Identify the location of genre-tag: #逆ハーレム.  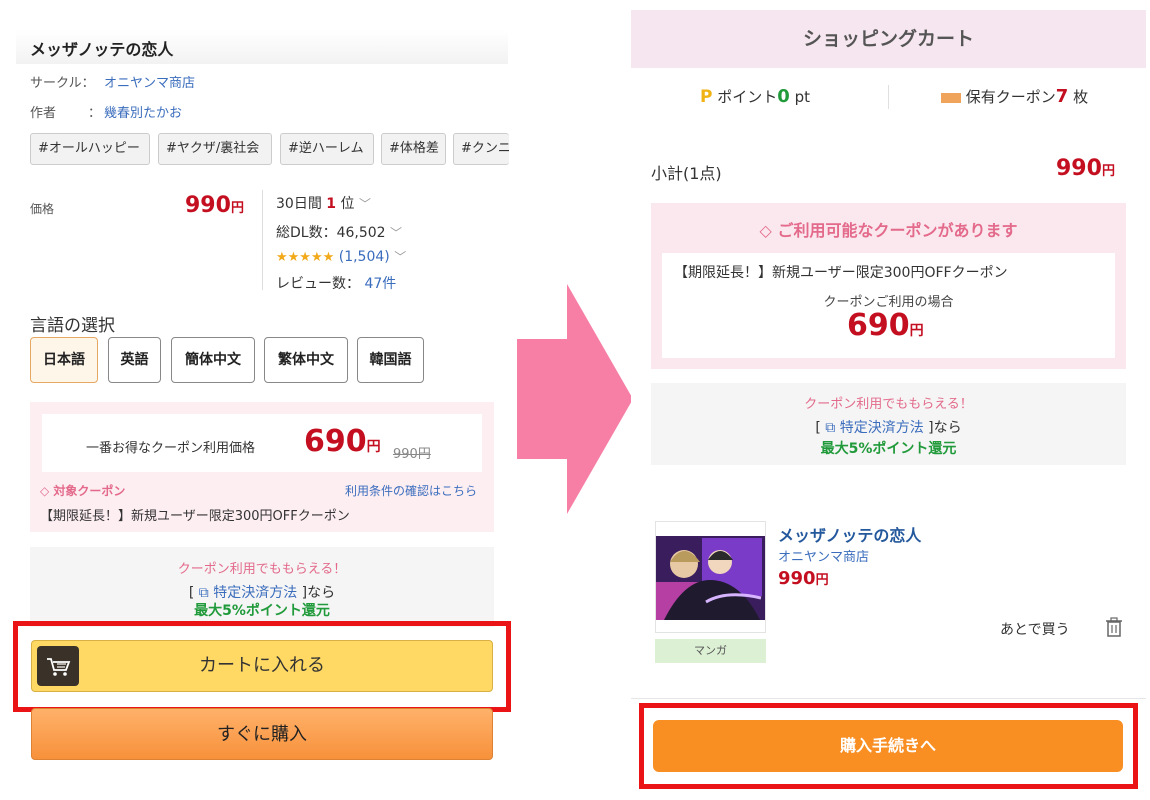
(327, 149).